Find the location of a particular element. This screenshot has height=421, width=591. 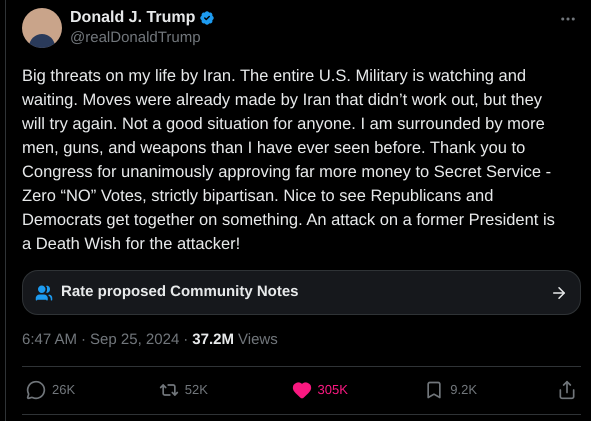

author-name: Donald J. Trump is located at coordinates (133, 18).